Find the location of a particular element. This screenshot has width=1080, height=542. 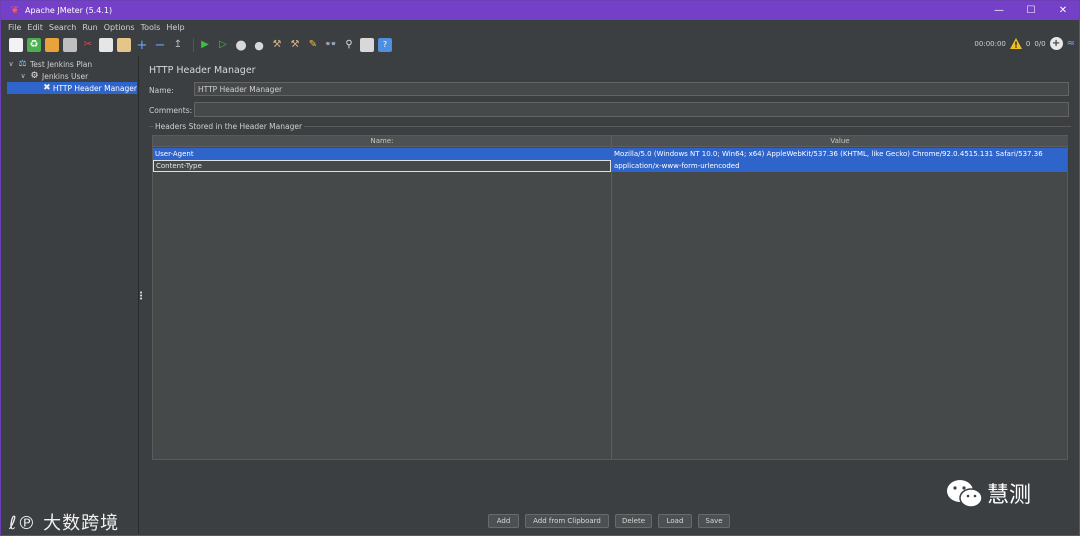

add-from-clipboard-button: Add from Clipboard is located at coordinates (567, 521).